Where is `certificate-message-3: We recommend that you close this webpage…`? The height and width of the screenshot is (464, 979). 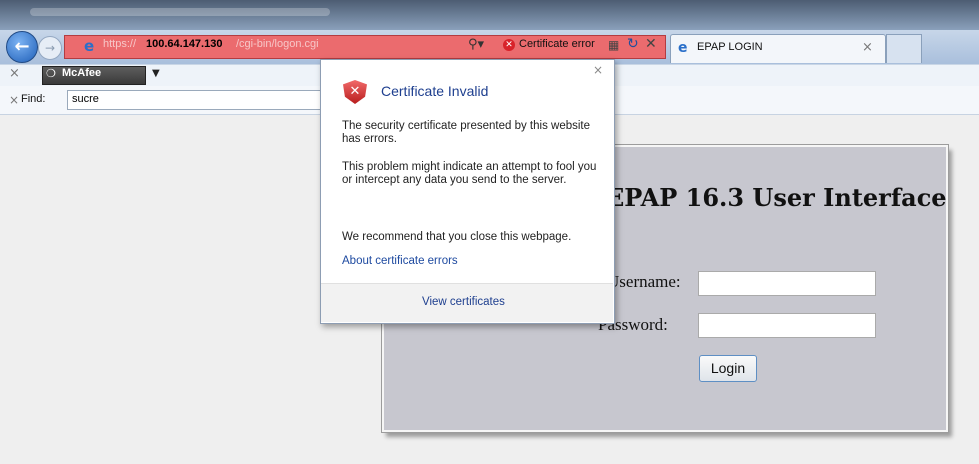 certificate-message-3: We recommend that you close this webpage… is located at coordinates (457, 237).